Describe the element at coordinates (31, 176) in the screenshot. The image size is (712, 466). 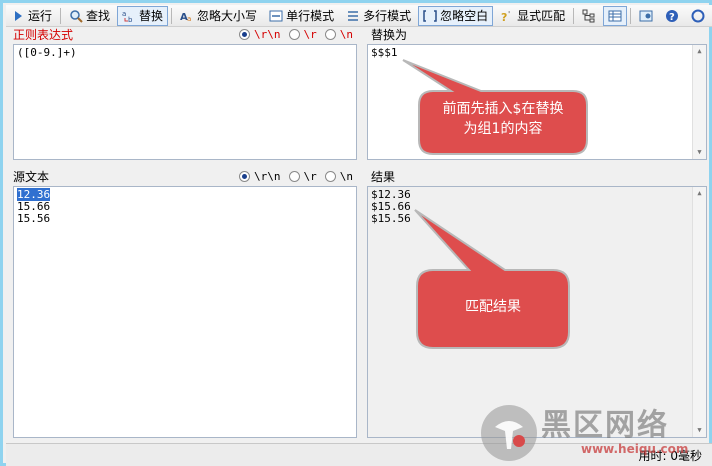
I see `source-panel-title: 源文本` at that location.